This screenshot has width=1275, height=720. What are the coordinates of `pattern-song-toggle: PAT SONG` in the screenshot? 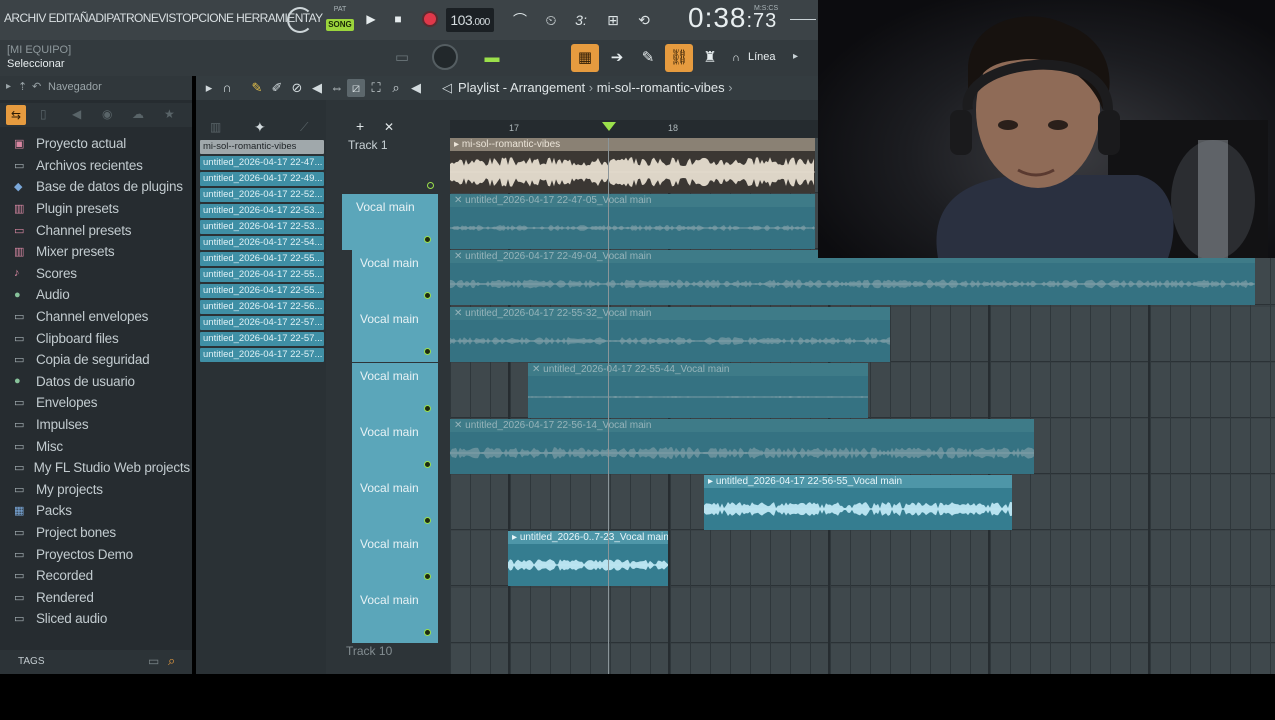 It's located at (340, 20).